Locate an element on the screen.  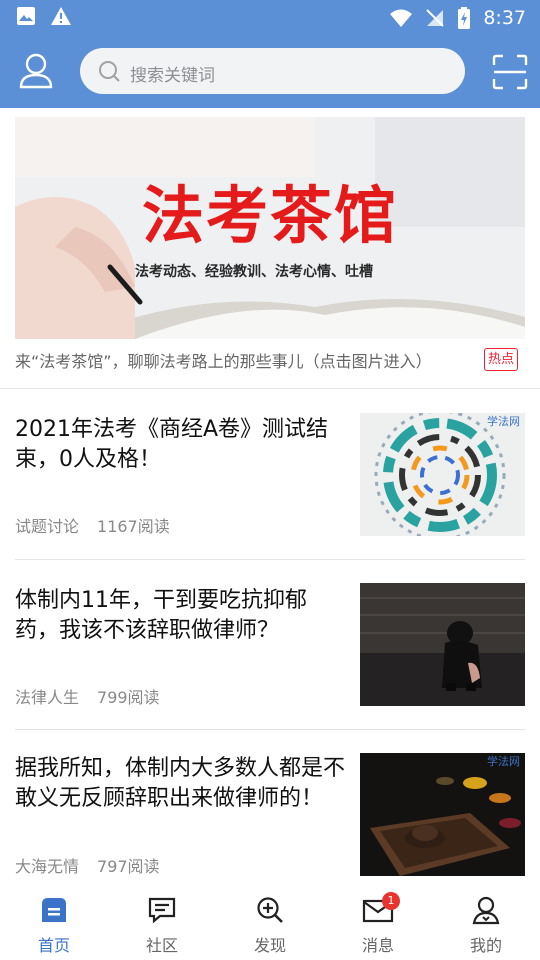
tab-messages: 1 消息 is located at coordinates (378, 924).